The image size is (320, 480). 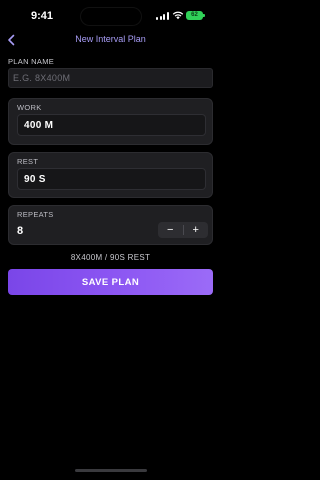 I want to click on save-plan-button: SAVE PLAN, so click(x=110, y=282).